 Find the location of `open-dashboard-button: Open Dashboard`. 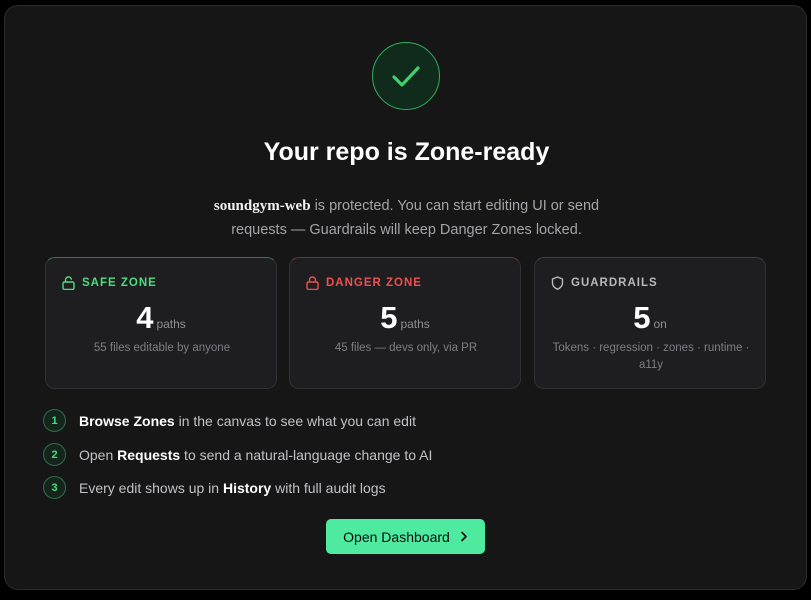

open-dashboard-button: Open Dashboard is located at coordinates (405, 536).